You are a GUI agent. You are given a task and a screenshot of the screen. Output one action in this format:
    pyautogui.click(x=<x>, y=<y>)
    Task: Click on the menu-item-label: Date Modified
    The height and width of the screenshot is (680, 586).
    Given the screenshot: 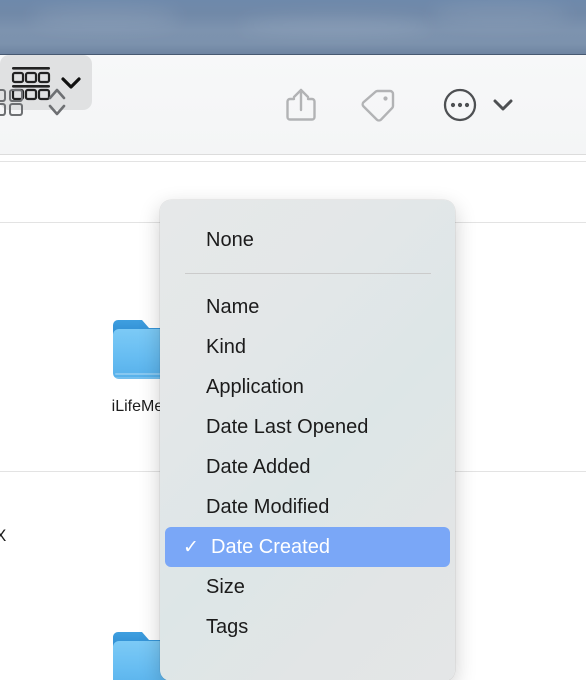 What is the action you would take?
    pyautogui.click(x=268, y=506)
    